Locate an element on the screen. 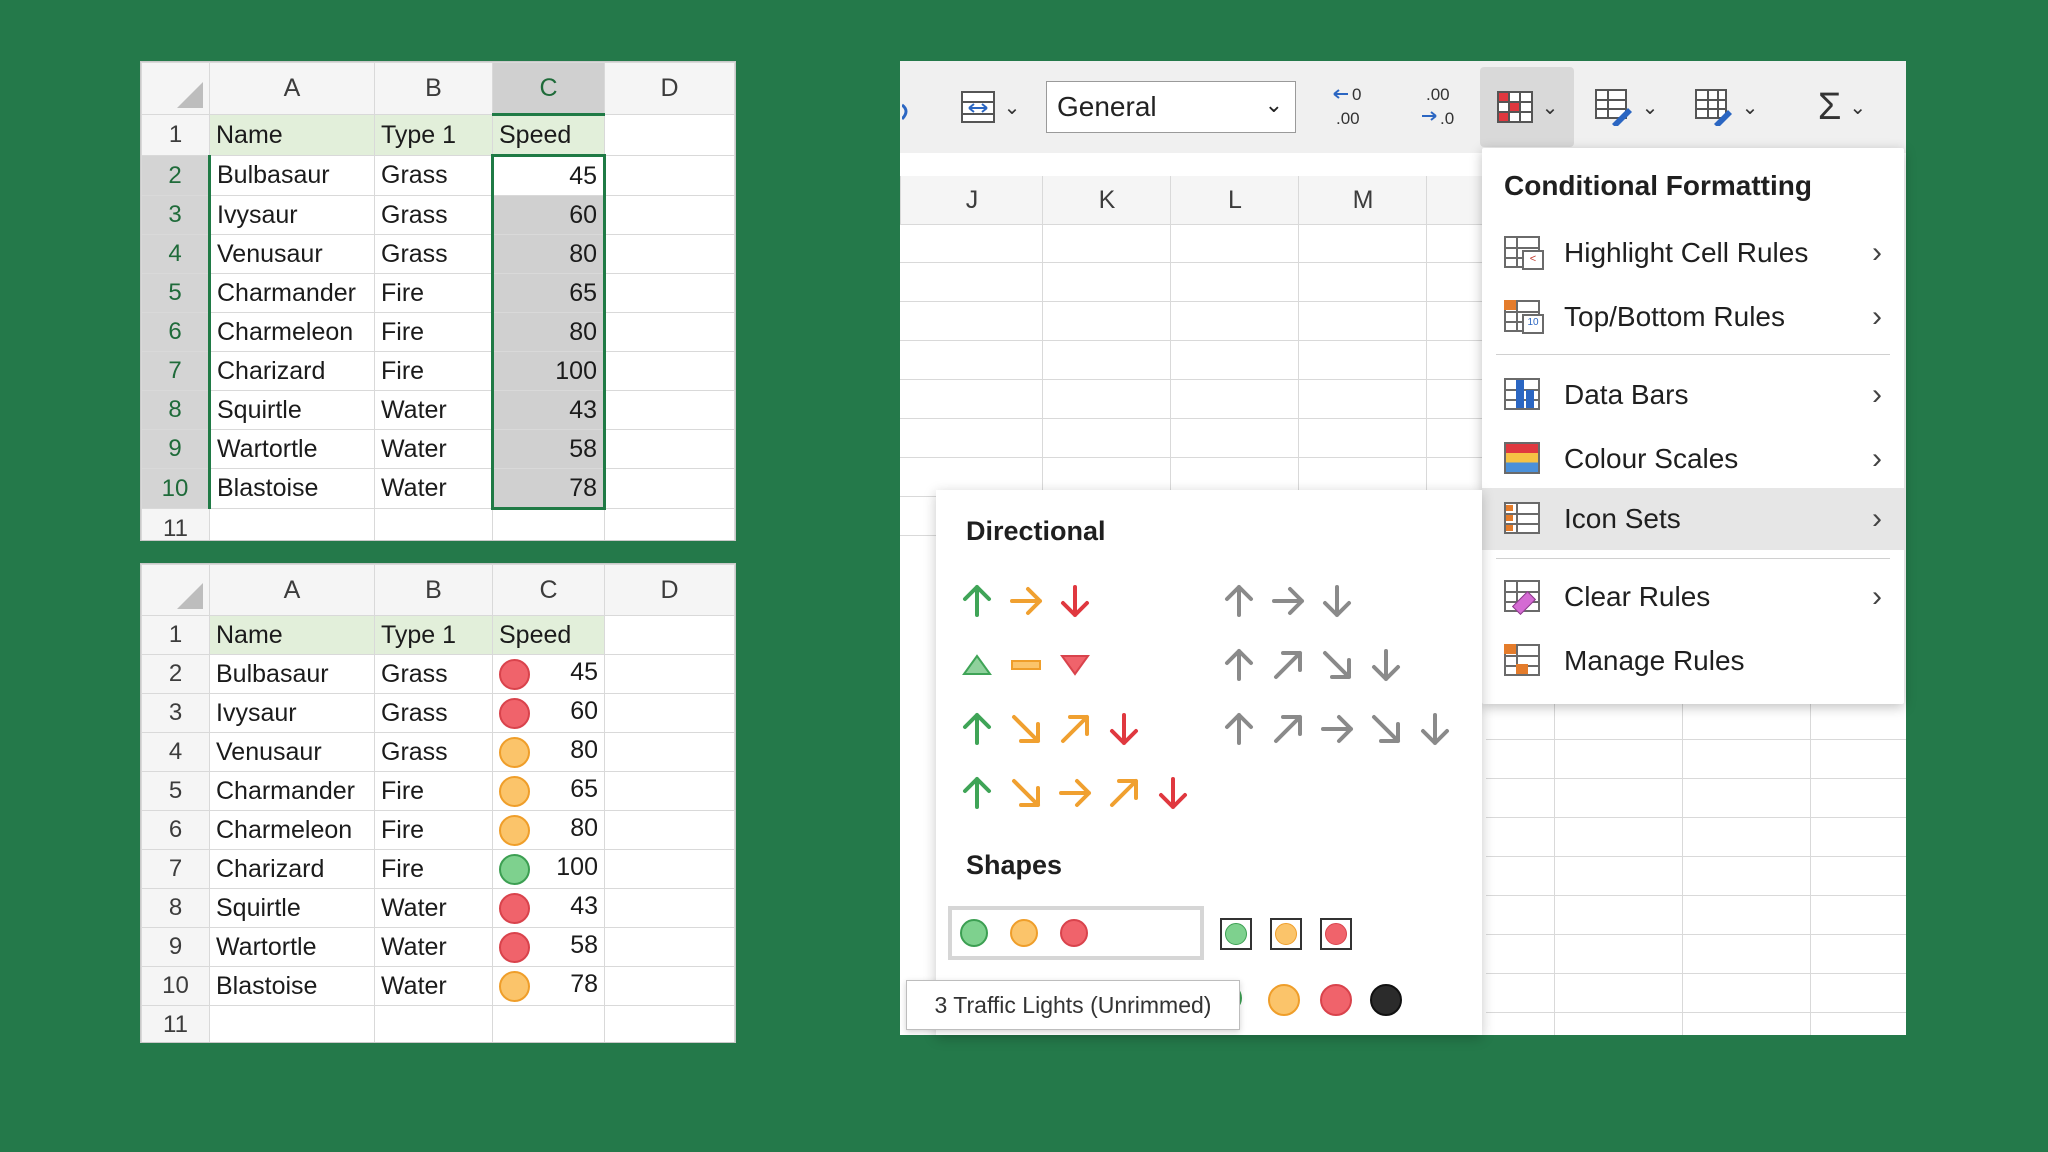 This screenshot has width=2048, height=1152. cell-name: Squirtle is located at coordinates (292, 908).